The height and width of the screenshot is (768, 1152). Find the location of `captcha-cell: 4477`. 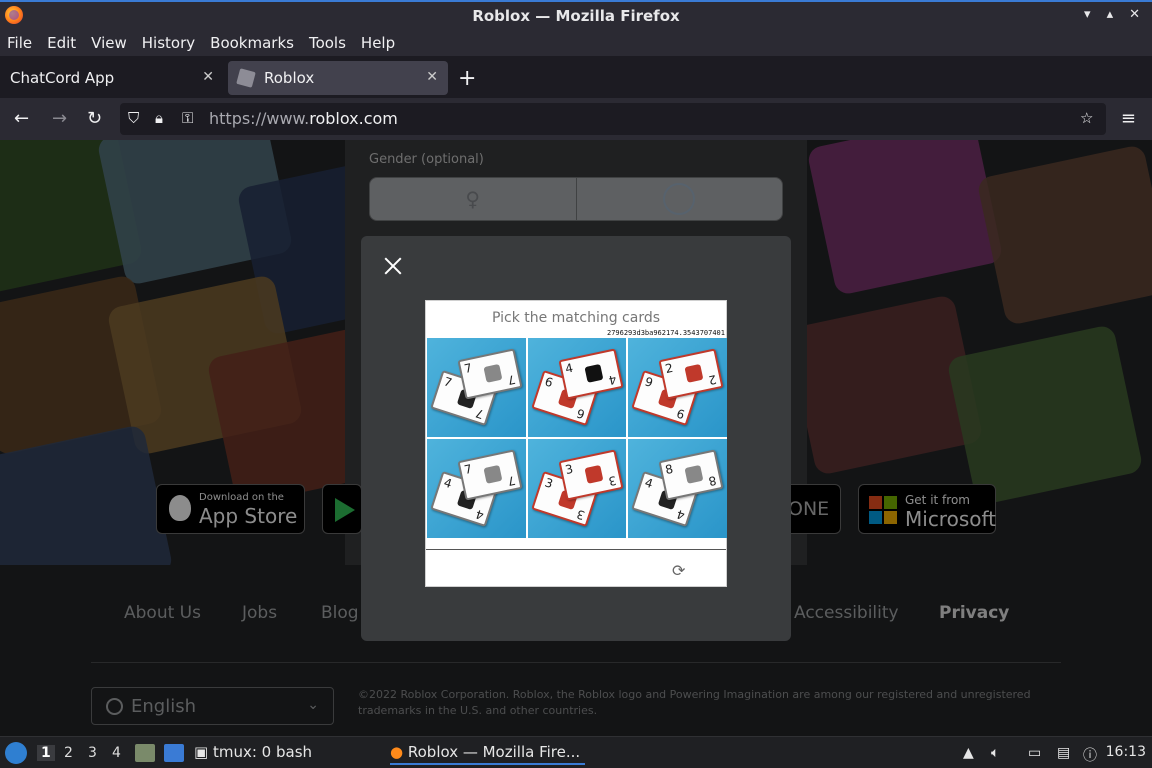

captcha-cell: 4477 is located at coordinates (476, 488).